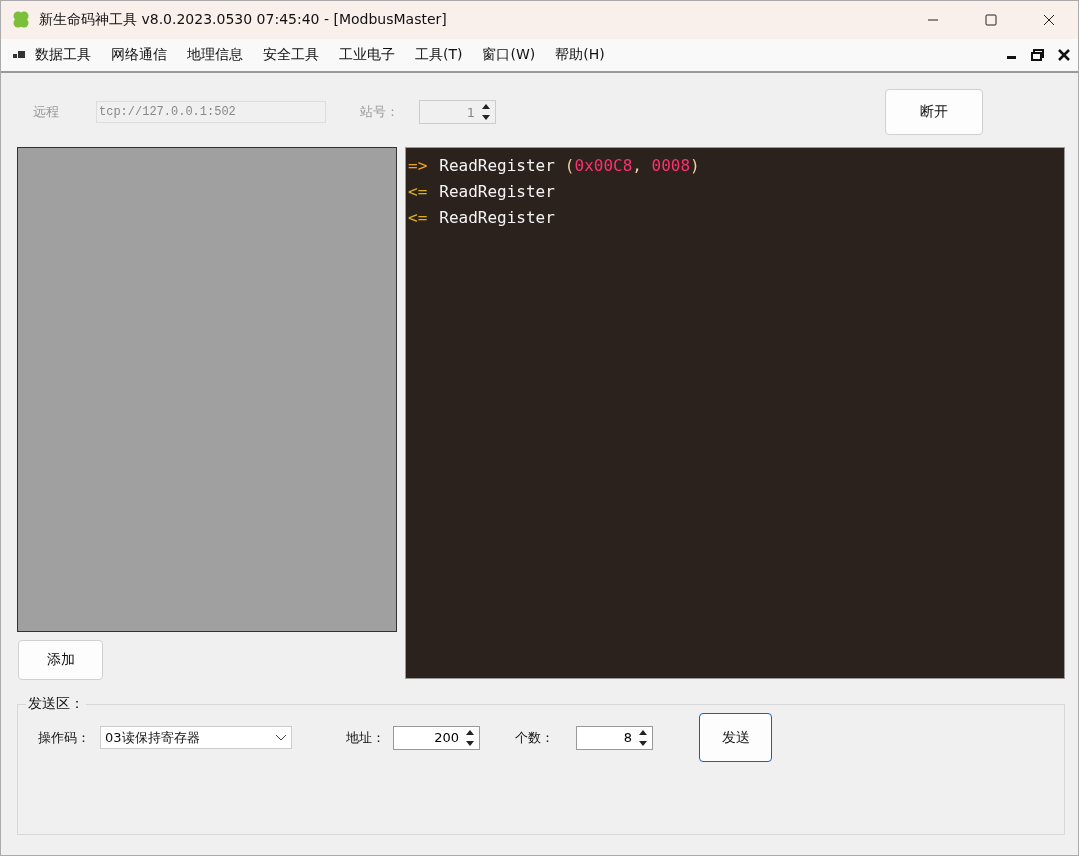 The width and height of the screenshot is (1079, 856). Describe the element at coordinates (367, 55) in the screenshot. I see `menu-item: 工业电子` at that location.